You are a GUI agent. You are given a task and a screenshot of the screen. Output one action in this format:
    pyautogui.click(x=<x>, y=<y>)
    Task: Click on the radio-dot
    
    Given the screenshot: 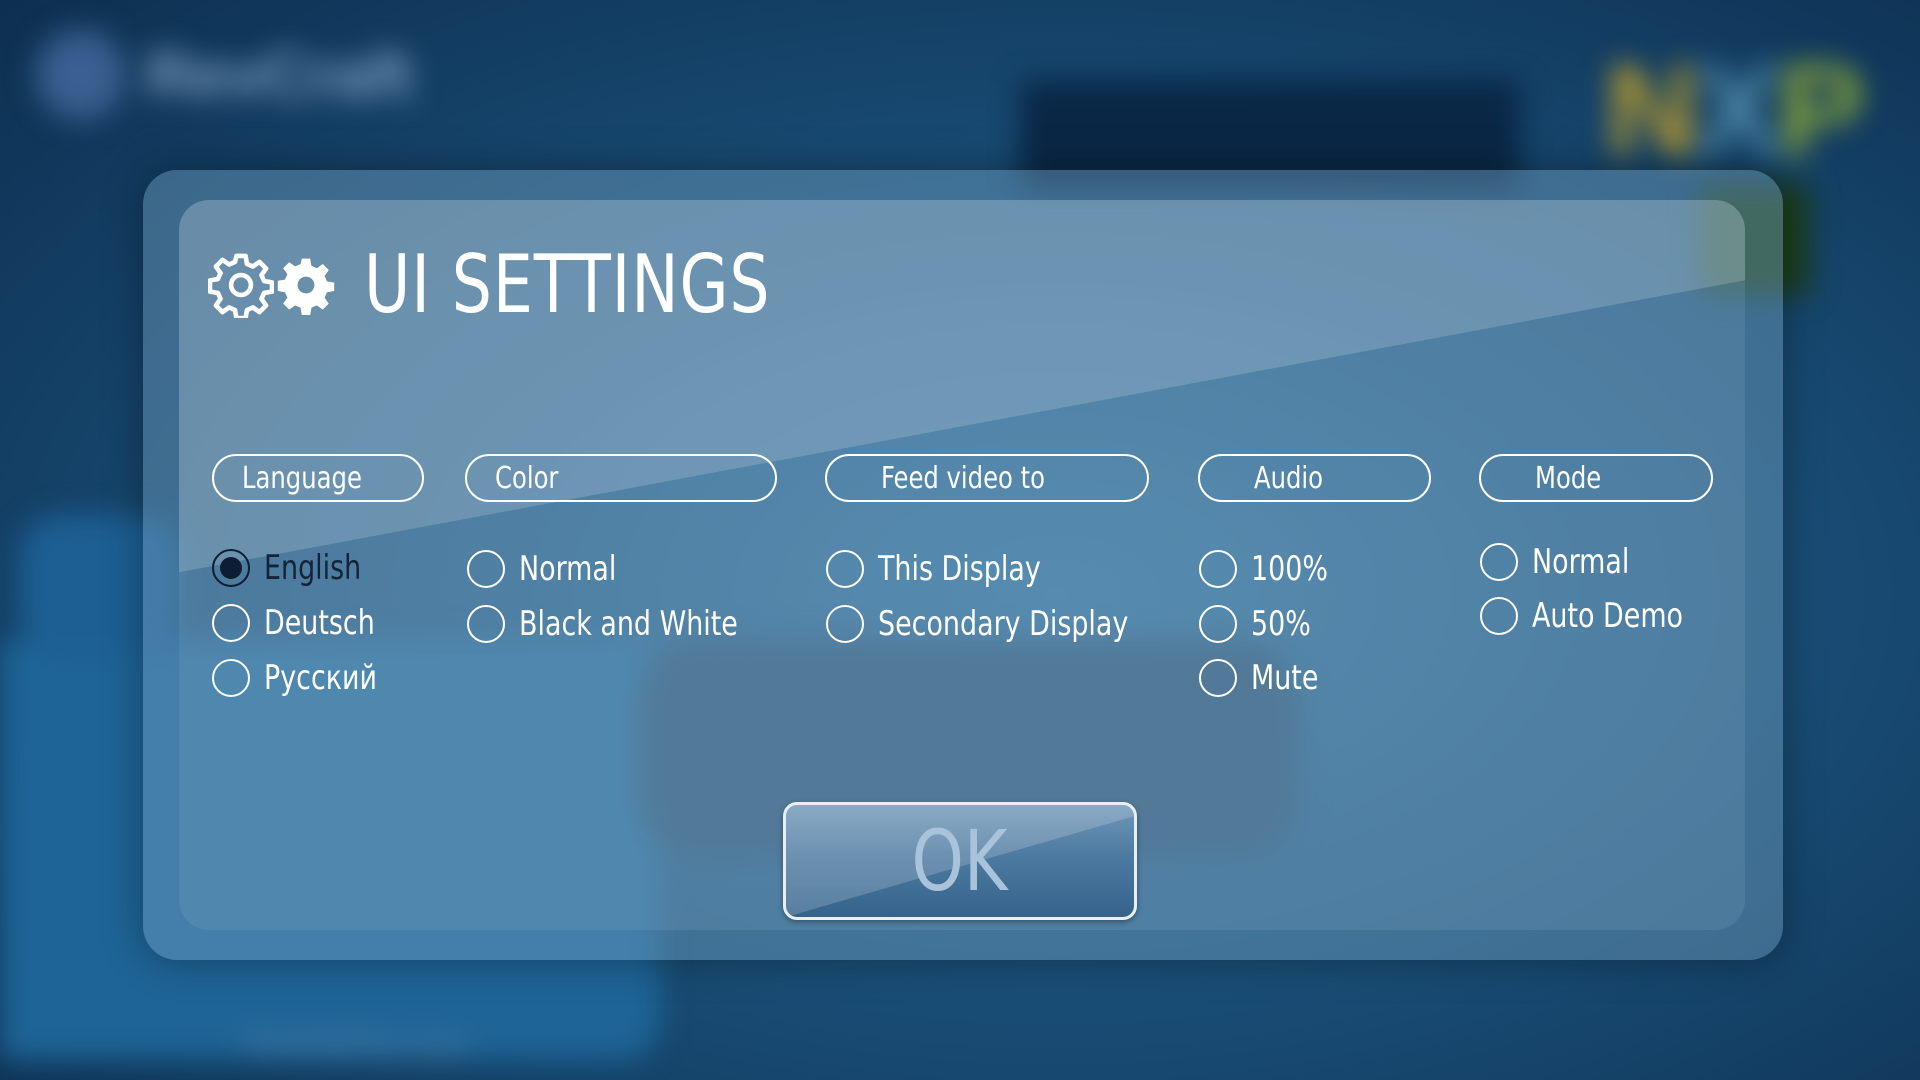 What is the action you would take?
    pyautogui.click(x=231, y=568)
    